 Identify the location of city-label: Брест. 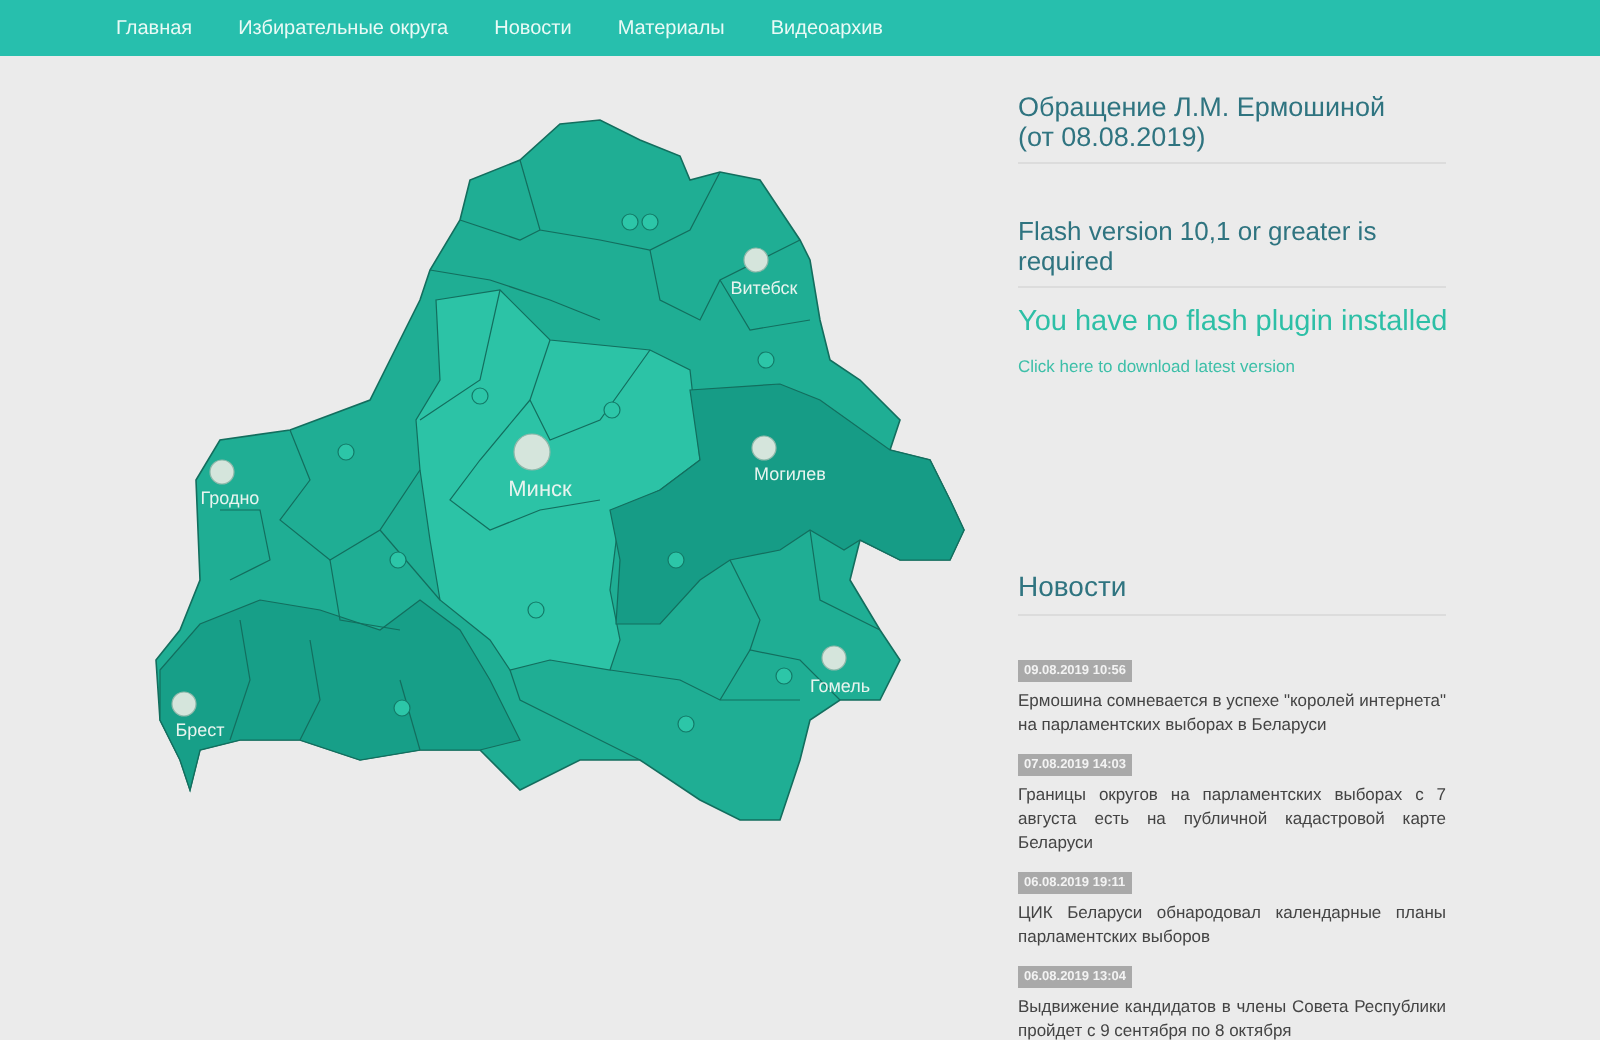
(200, 730).